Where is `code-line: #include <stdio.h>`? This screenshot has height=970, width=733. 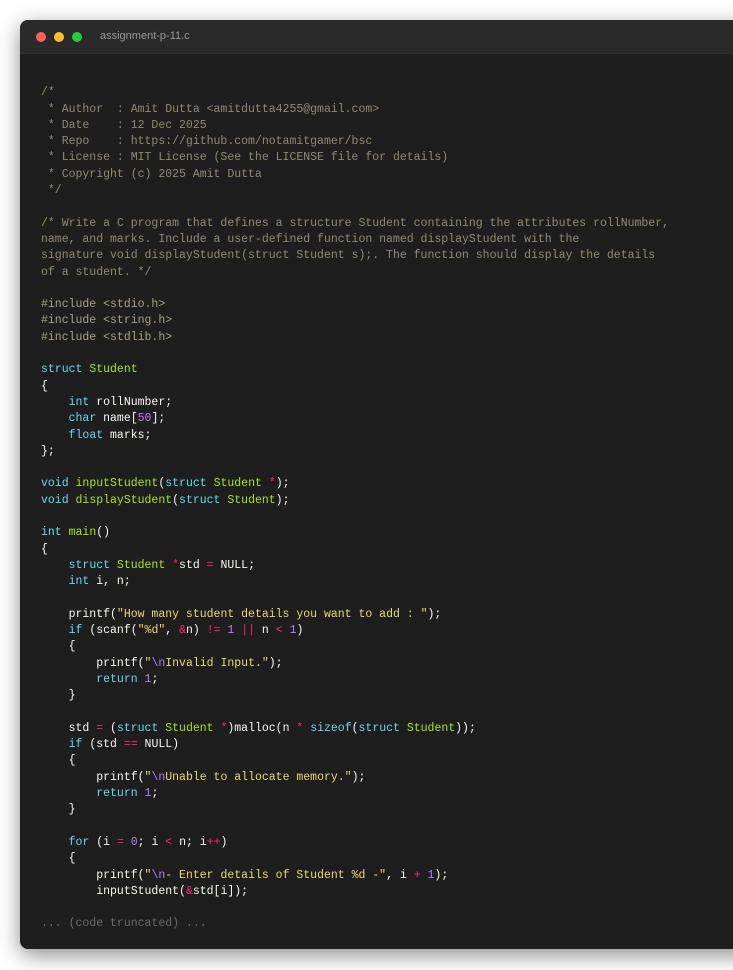 code-line: #include <stdio.h> is located at coordinates (103, 304).